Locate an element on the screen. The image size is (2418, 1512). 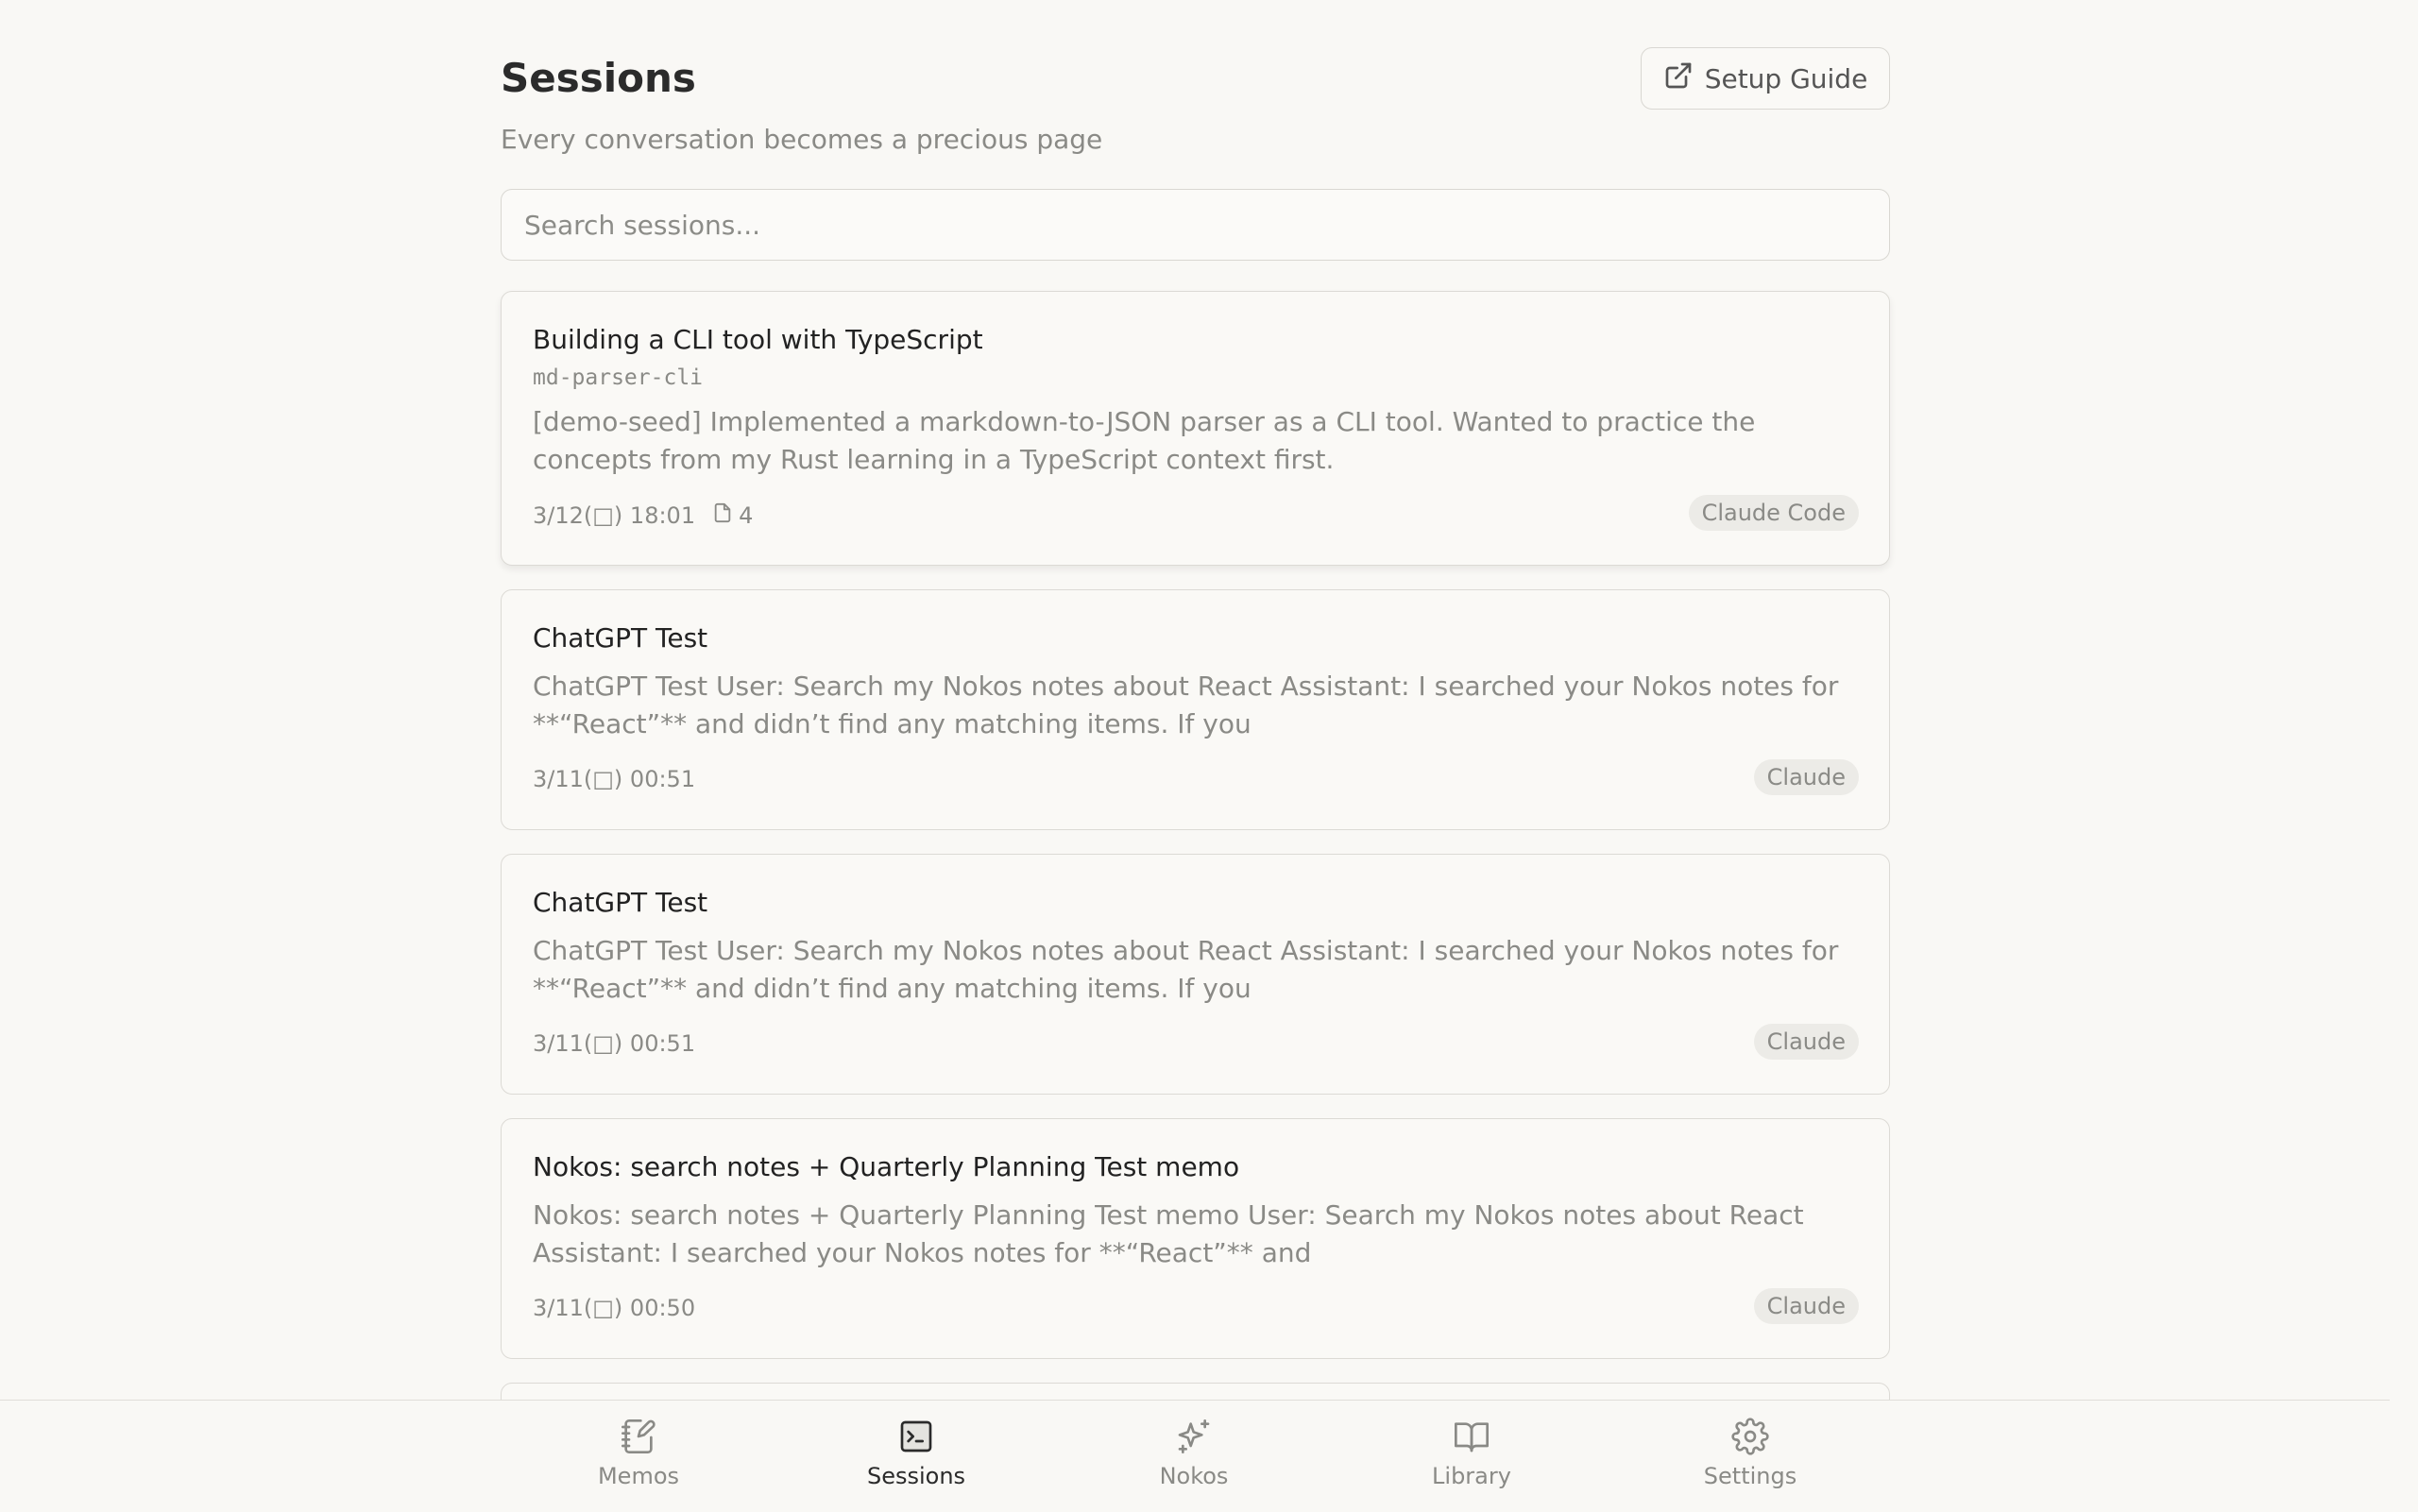
session-title: Building a CLI tool with TypeScript is located at coordinates (758, 339).